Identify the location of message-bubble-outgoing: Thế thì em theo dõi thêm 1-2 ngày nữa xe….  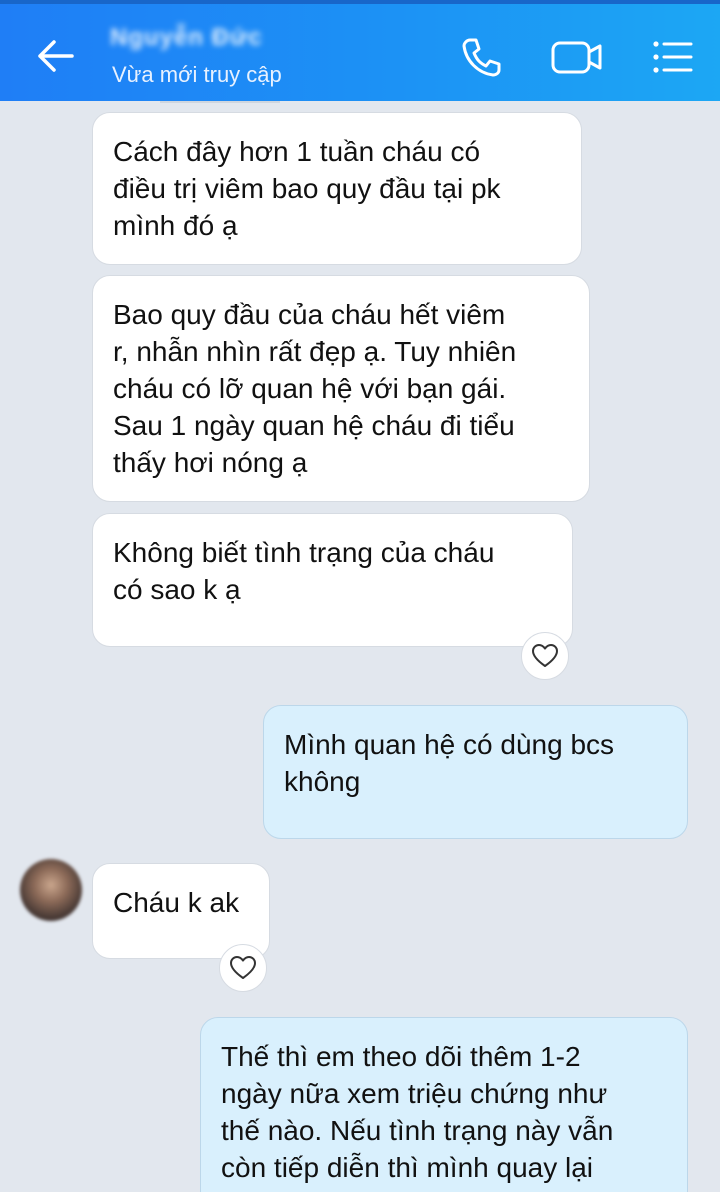
(444, 1104).